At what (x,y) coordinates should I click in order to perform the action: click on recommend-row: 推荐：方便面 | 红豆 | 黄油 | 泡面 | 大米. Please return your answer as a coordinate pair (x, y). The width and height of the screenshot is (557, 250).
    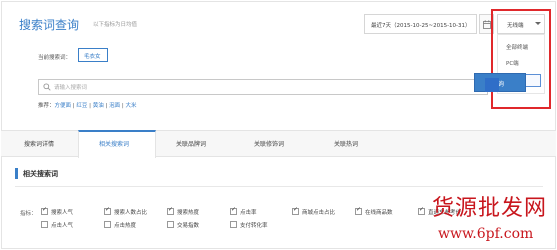
    Looking at the image, I should click on (87, 106).